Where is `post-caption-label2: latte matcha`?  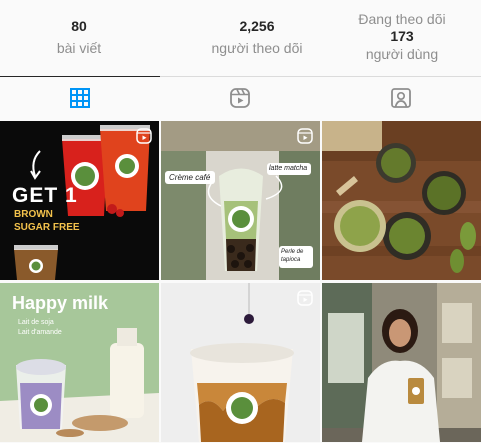
post-caption-label2: latte matcha is located at coordinates (288, 168).